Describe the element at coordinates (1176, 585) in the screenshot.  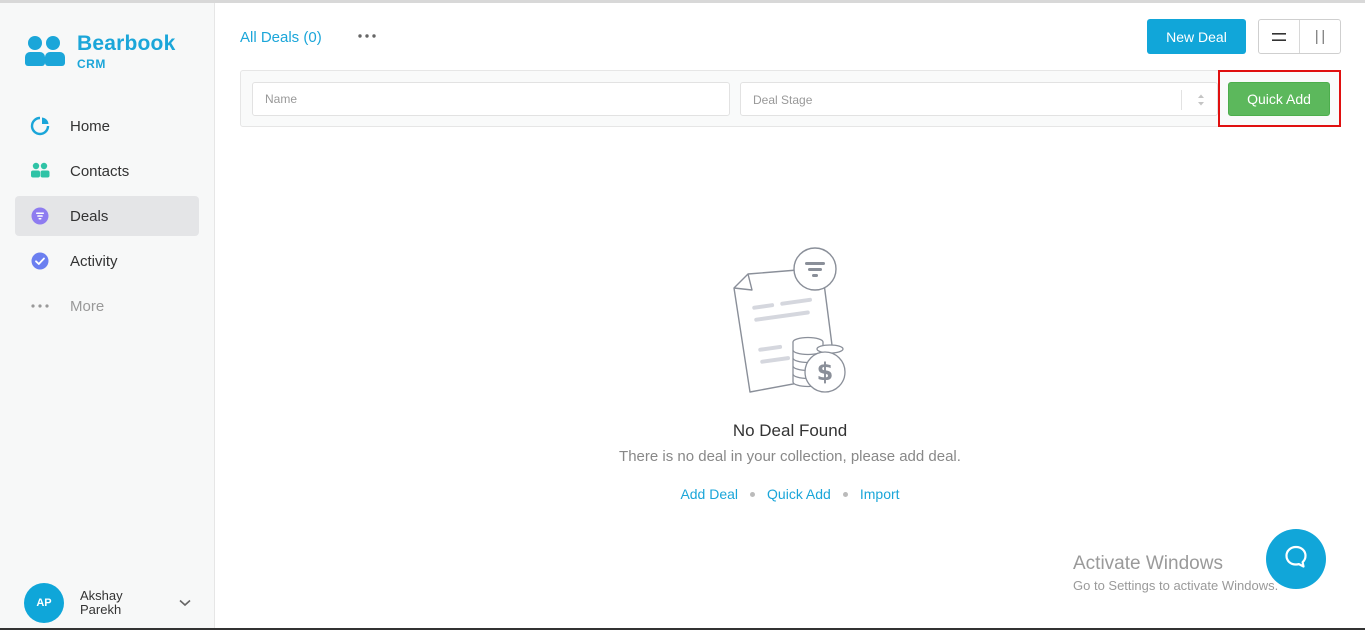
I see `activation-watermark-subtitle: Go to Settings to activate Windows.` at that location.